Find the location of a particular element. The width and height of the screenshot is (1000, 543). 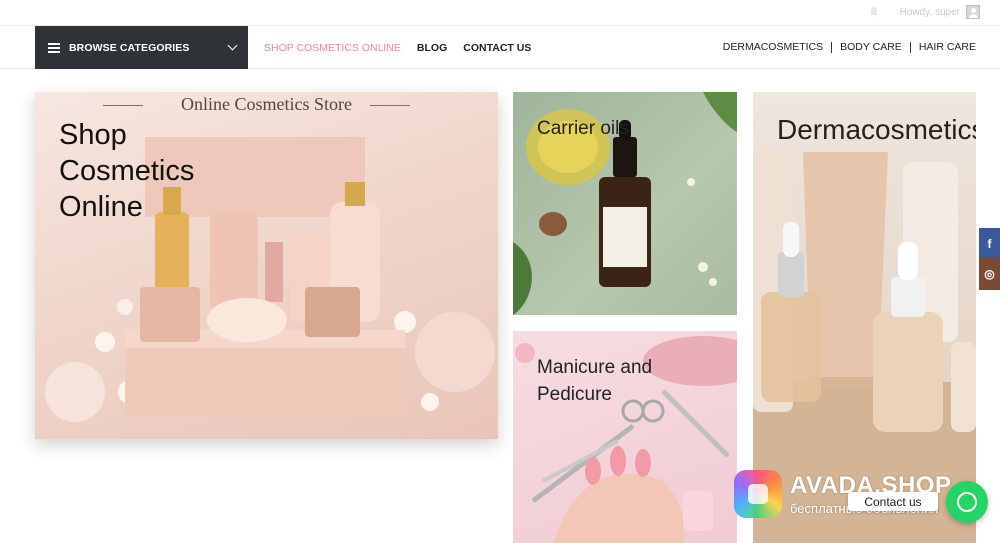

instagram-icon: ◎ is located at coordinates (989, 274).